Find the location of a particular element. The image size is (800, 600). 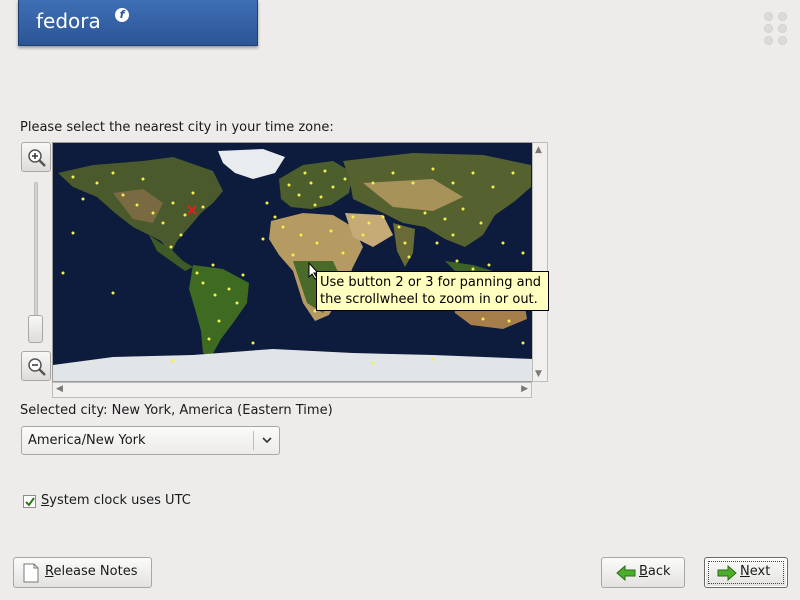

back-label: ack is located at coordinates (659, 571).